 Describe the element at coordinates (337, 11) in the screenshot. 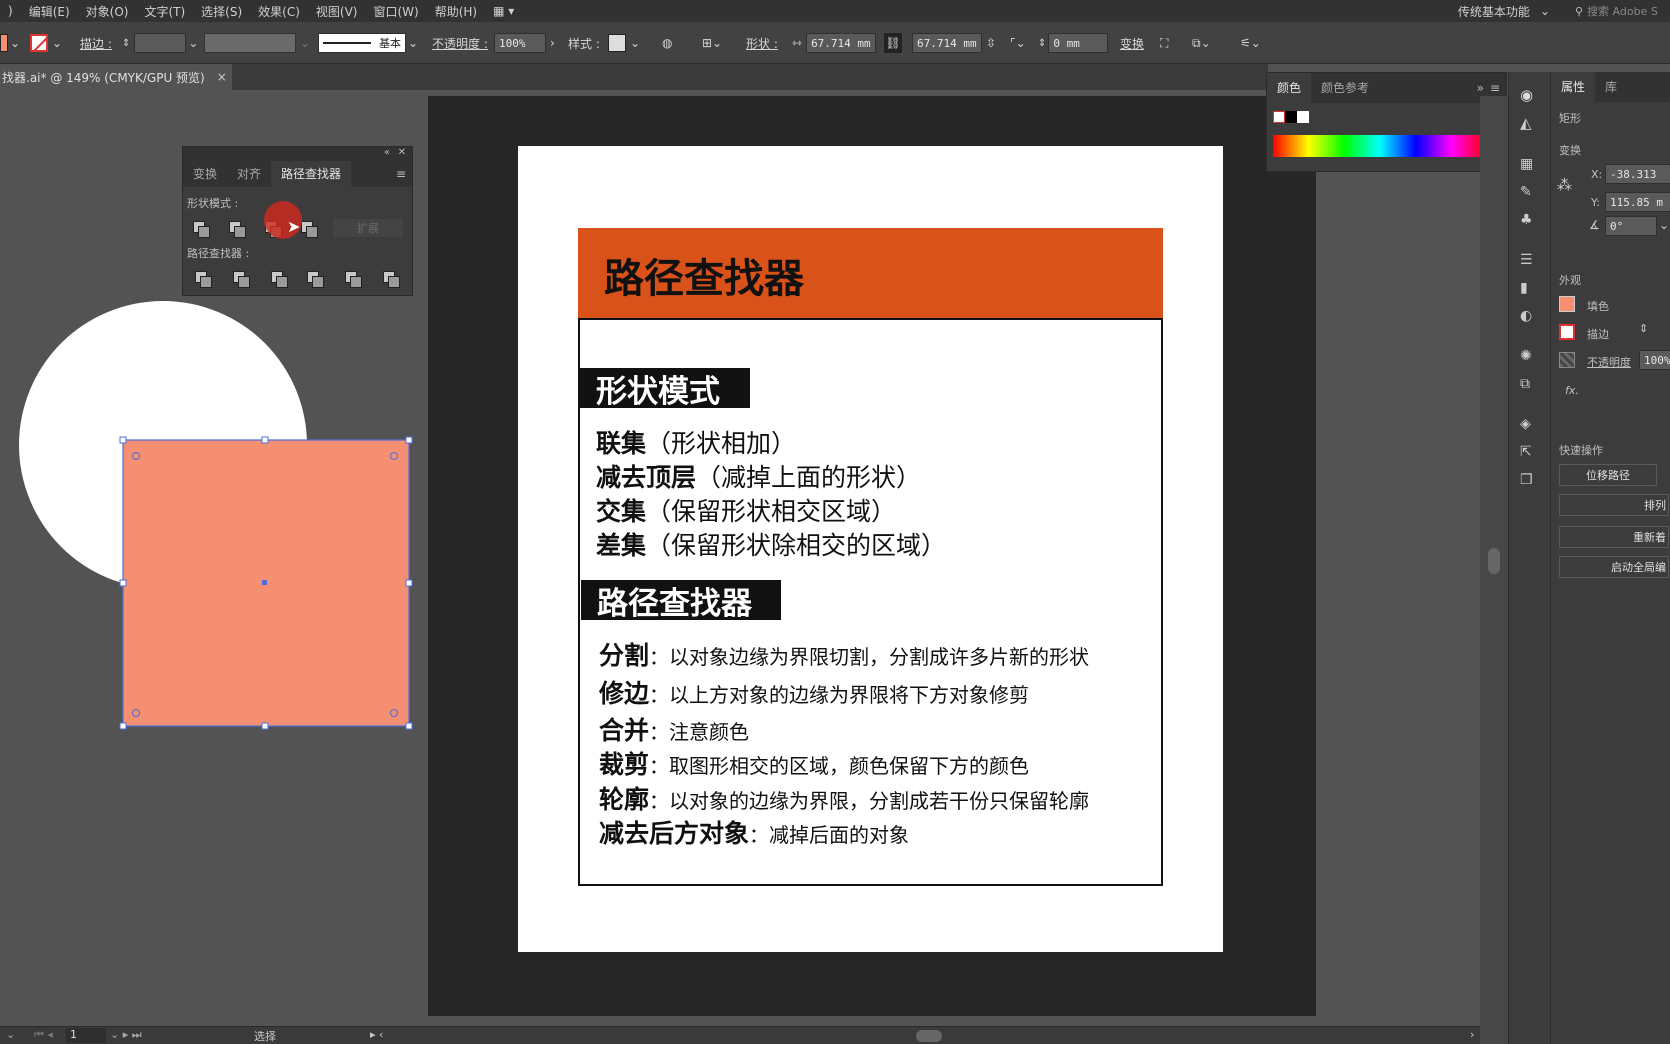

I see `menu-view: 视图(V)` at that location.